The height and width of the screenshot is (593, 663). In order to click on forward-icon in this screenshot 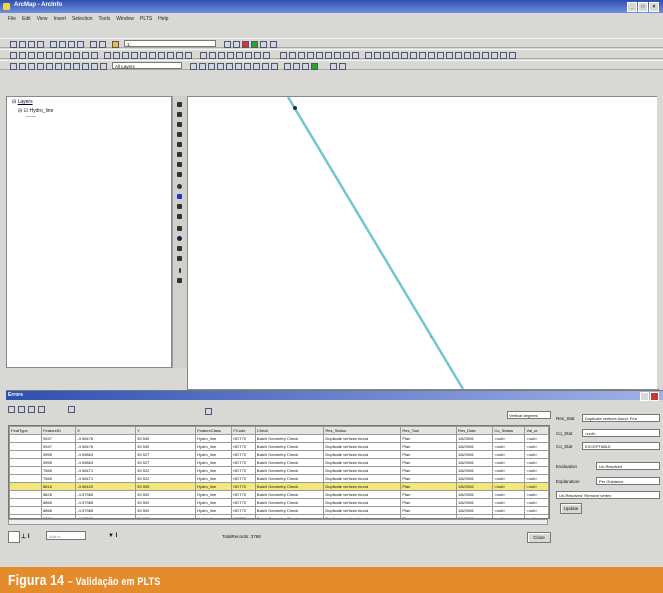, I will do `click(179, 206)`.